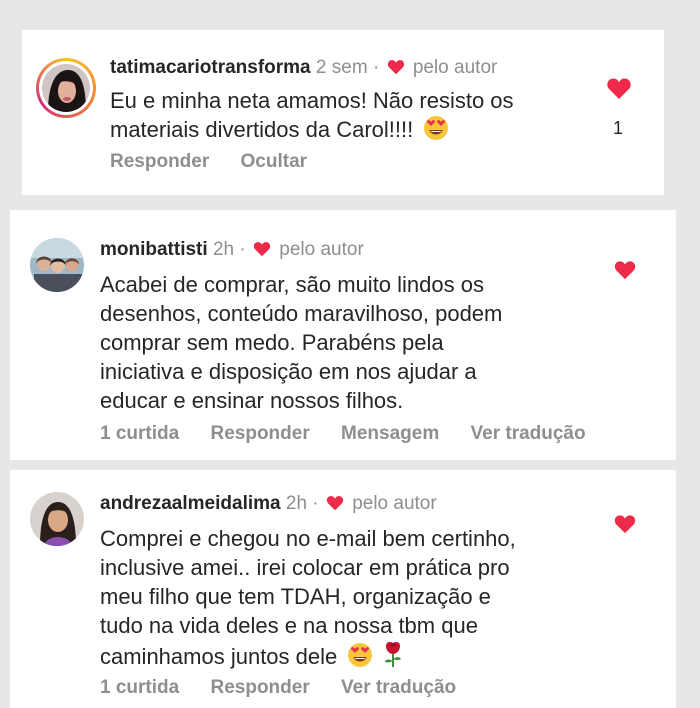 This screenshot has width=700, height=708. What do you see at coordinates (252, 400) in the screenshot?
I see `comment-line: educar e ensinar nossos filhos.` at bounding box center [252, 400].